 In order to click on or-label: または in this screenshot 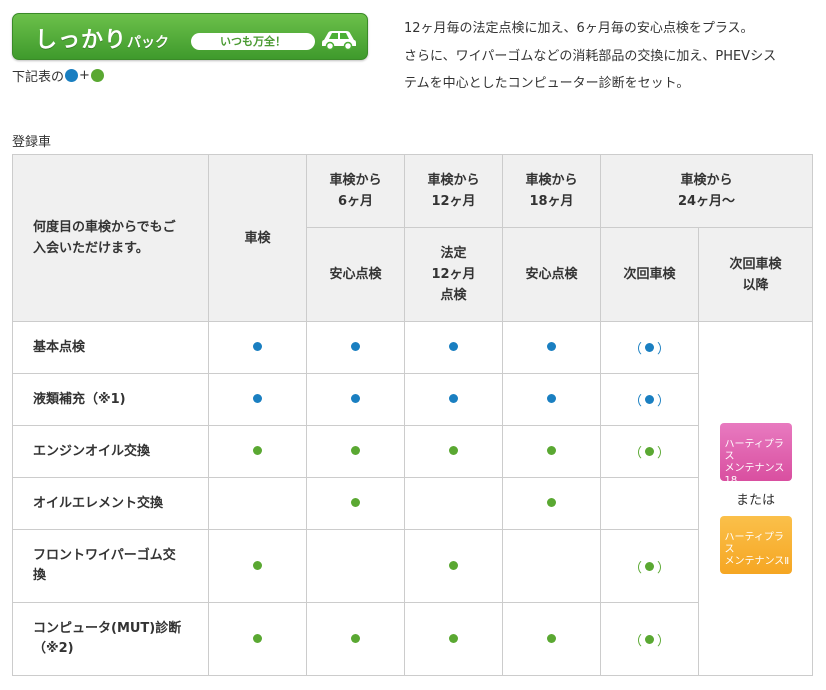, I will do `click(755, 500)`.